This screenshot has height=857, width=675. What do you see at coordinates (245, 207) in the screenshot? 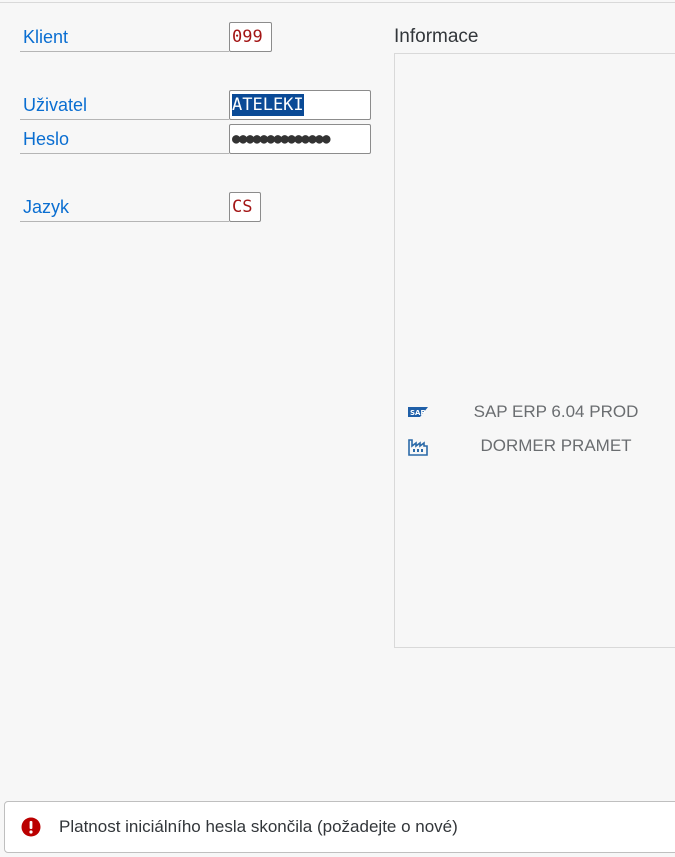
I see `language-input: CS` at bounding box center [245, 207].